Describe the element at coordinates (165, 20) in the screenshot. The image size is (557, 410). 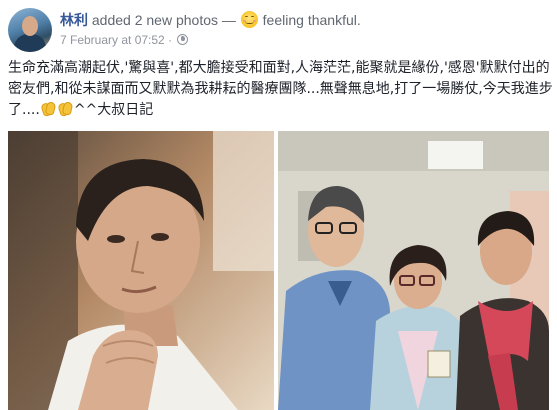
I see `post-action-text: added 2 new photos —` at that location.